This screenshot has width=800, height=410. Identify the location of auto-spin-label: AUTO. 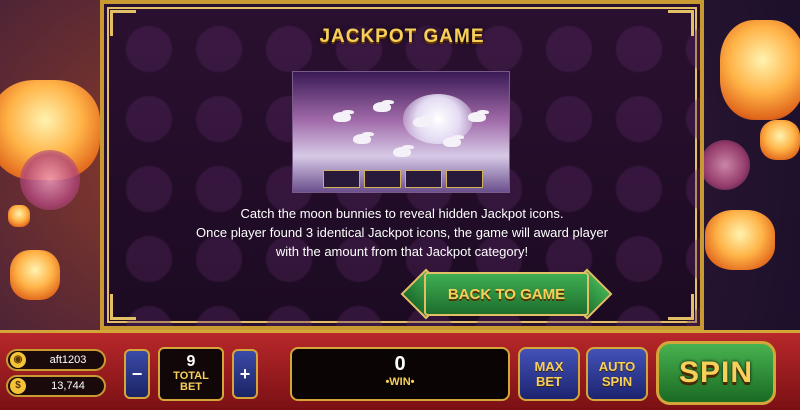
(617, 366).